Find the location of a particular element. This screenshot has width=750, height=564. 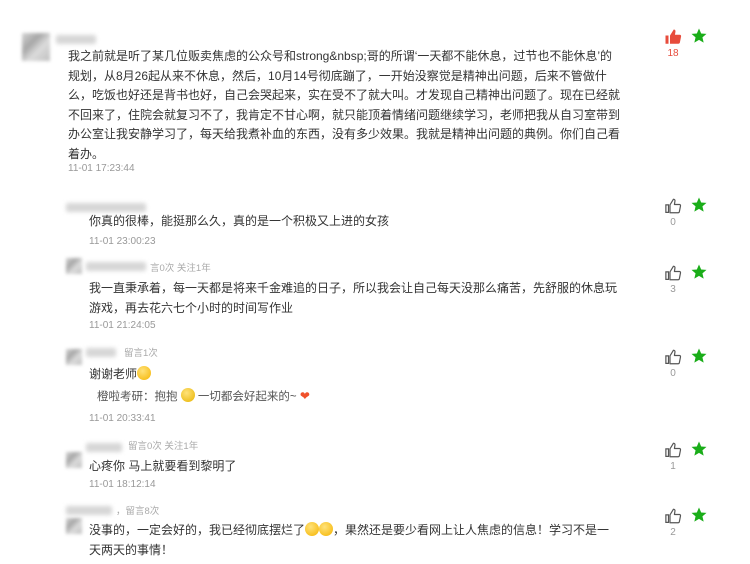

like-count: 3 is located at coordinates (673, 289).